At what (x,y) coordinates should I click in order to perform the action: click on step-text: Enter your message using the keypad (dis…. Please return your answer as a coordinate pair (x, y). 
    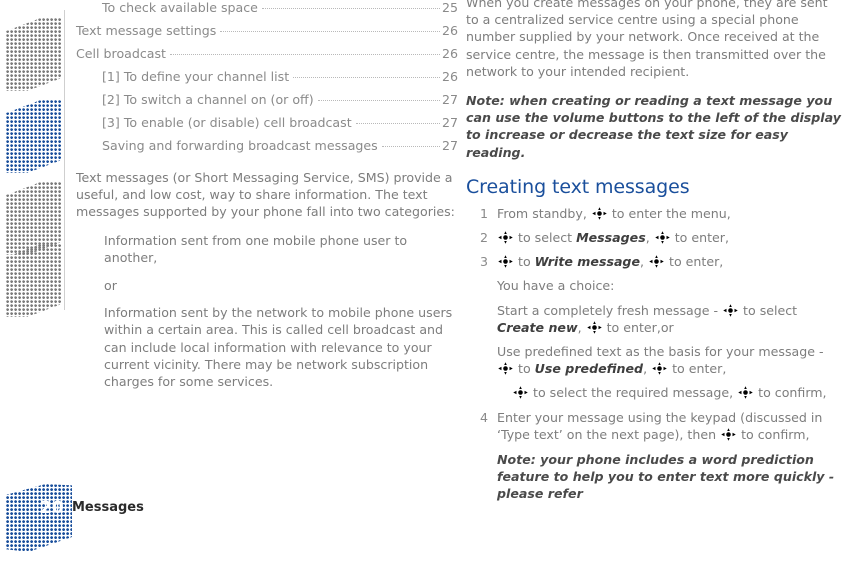
    Looking at the image, I should click on (660, 425).